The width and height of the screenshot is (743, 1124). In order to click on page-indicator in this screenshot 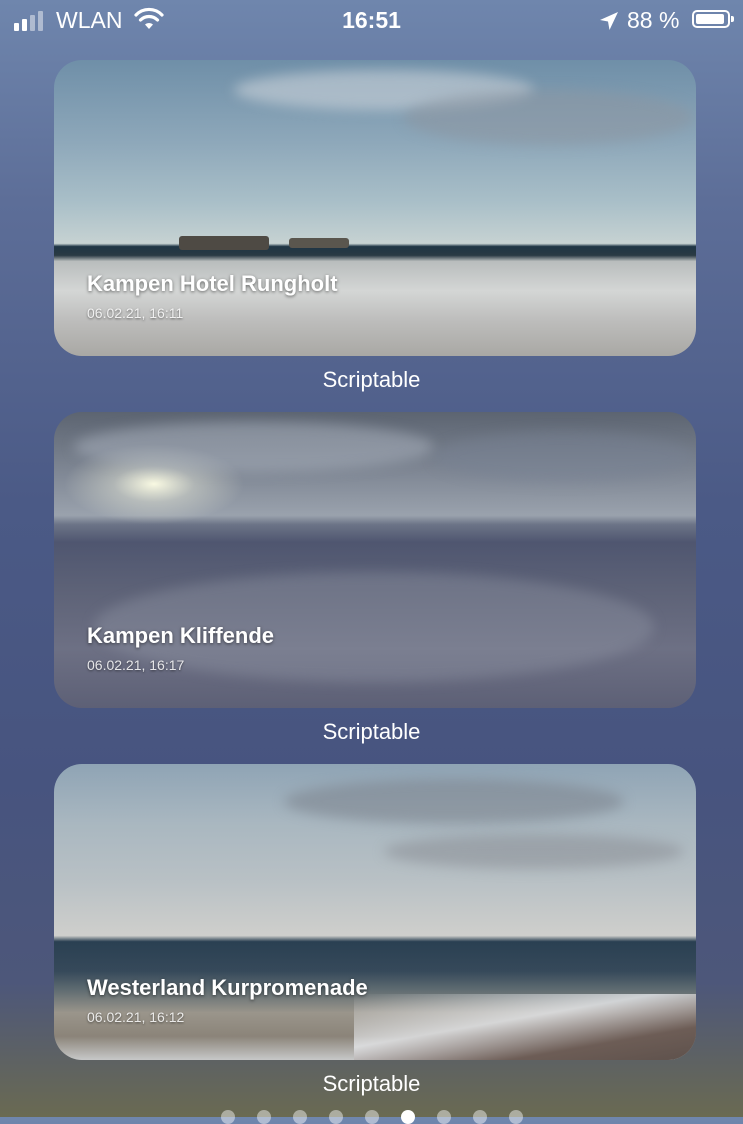, I will do `click(371, 1117)`.